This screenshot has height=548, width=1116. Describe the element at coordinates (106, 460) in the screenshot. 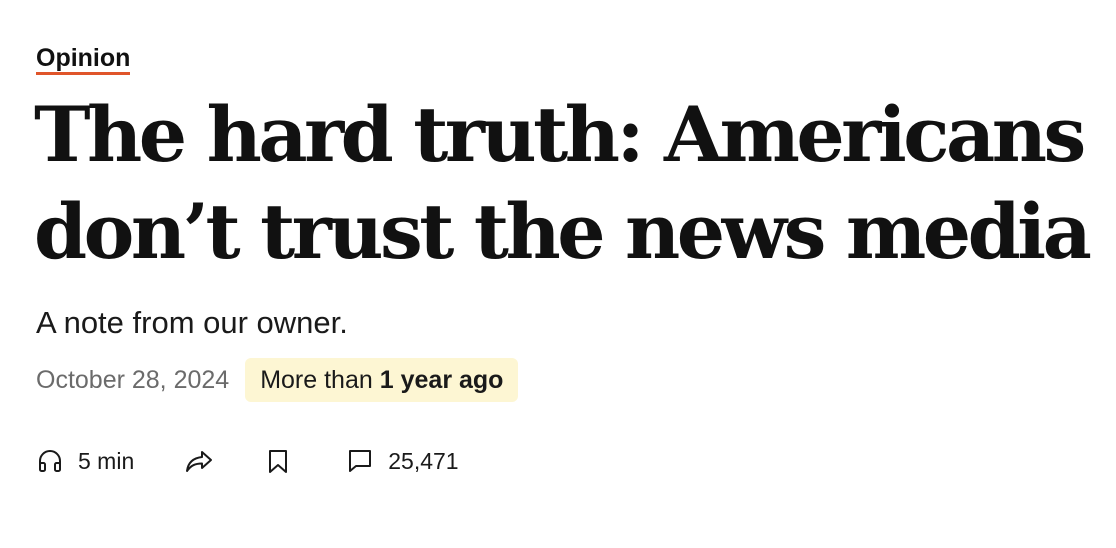

I see `listen-duration: 5 min` at that location.